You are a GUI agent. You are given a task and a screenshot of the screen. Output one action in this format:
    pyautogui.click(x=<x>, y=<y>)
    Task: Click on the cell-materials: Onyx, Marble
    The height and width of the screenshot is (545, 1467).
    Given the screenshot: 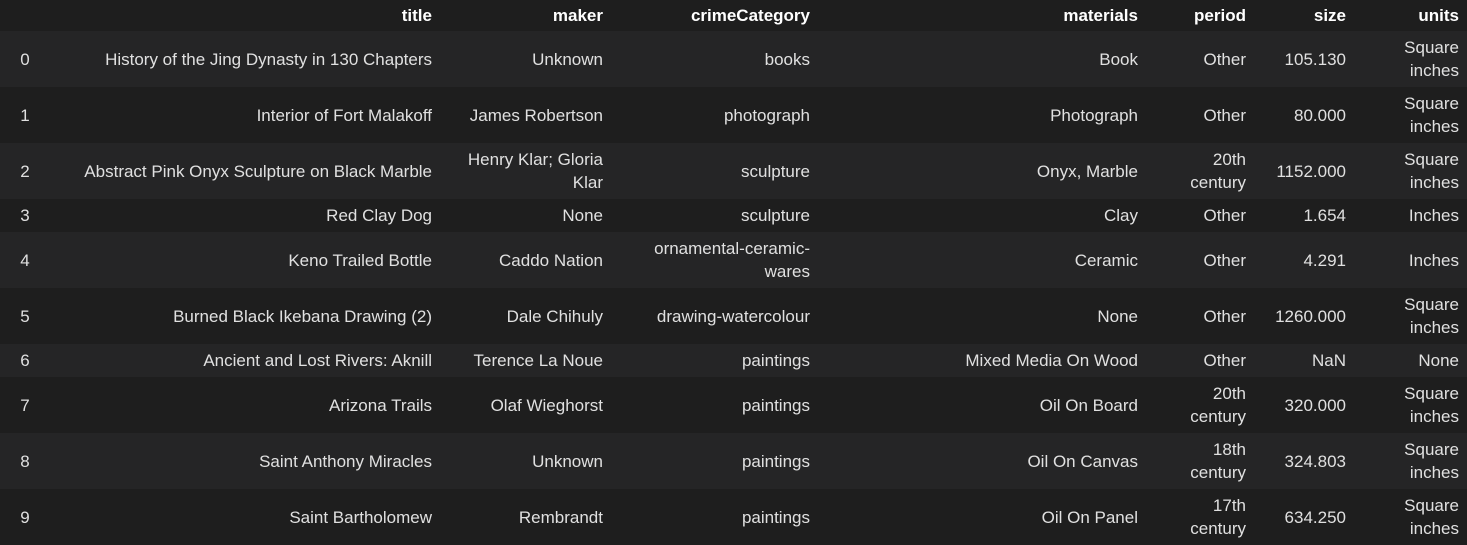 What is the action you would take?
    pyautogui.click(x=982, y=171)
    